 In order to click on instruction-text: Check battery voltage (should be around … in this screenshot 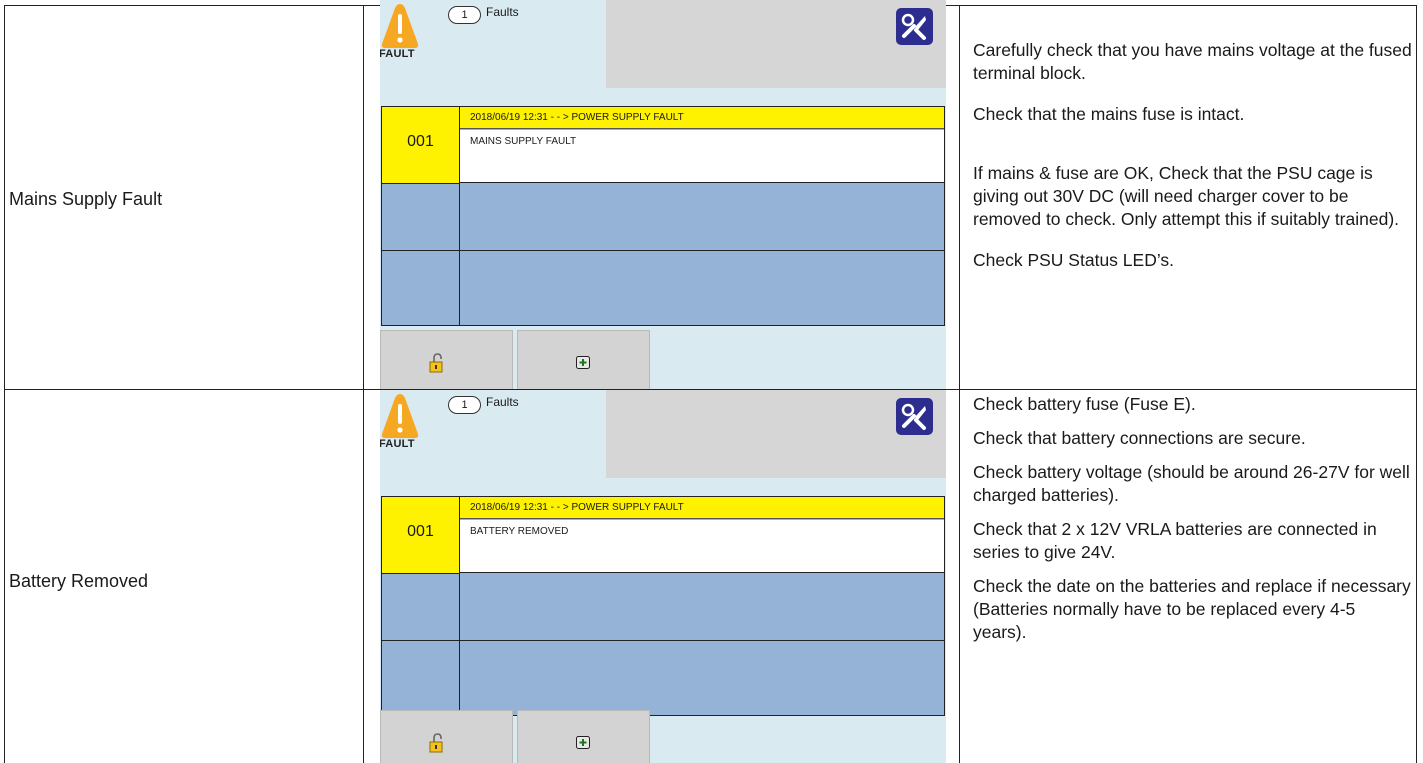, I will do `click(1191, 483)`.